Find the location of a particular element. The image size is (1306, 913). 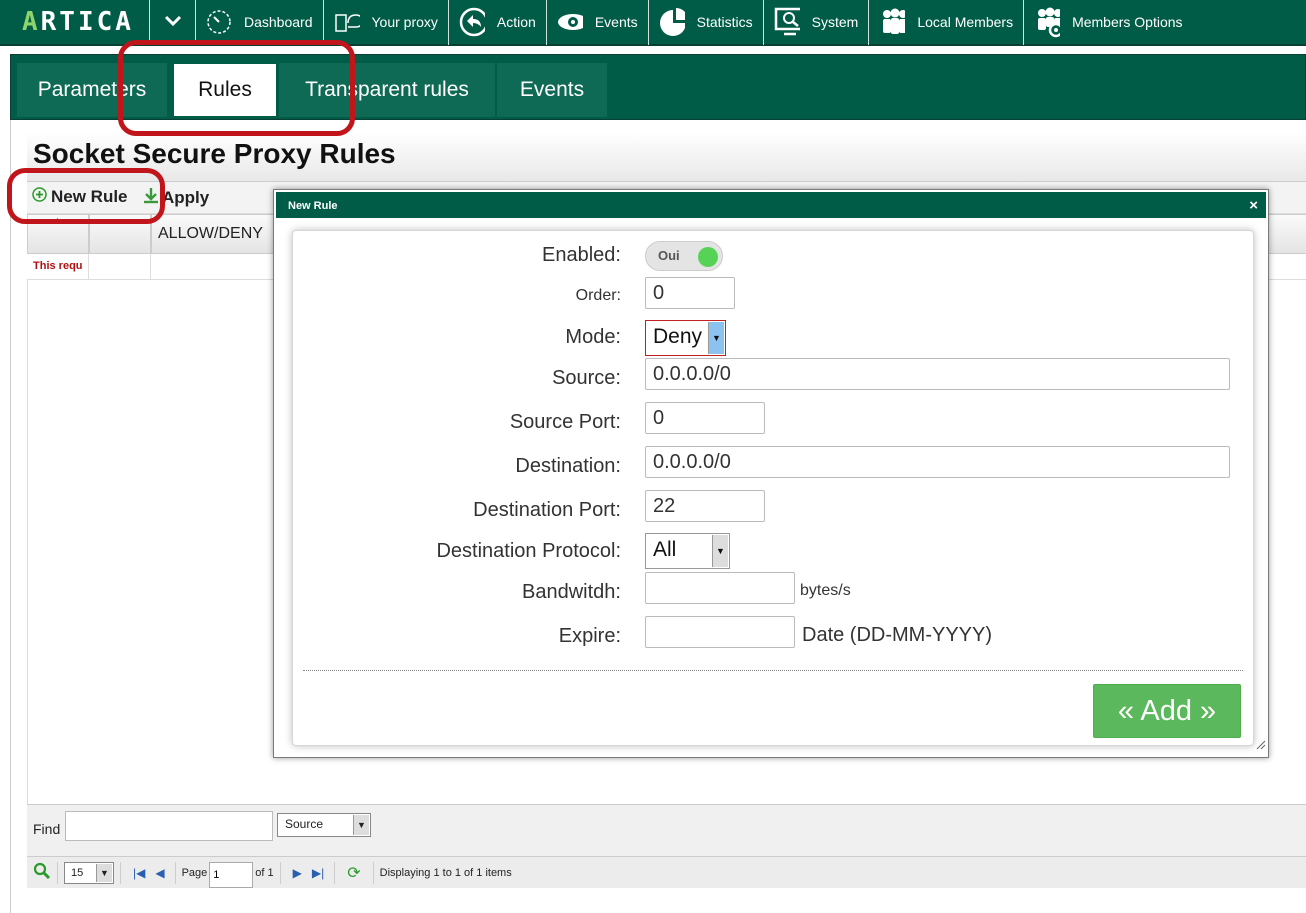

bandwidth-unit: bytes/s is located at coordinates (825, 590).